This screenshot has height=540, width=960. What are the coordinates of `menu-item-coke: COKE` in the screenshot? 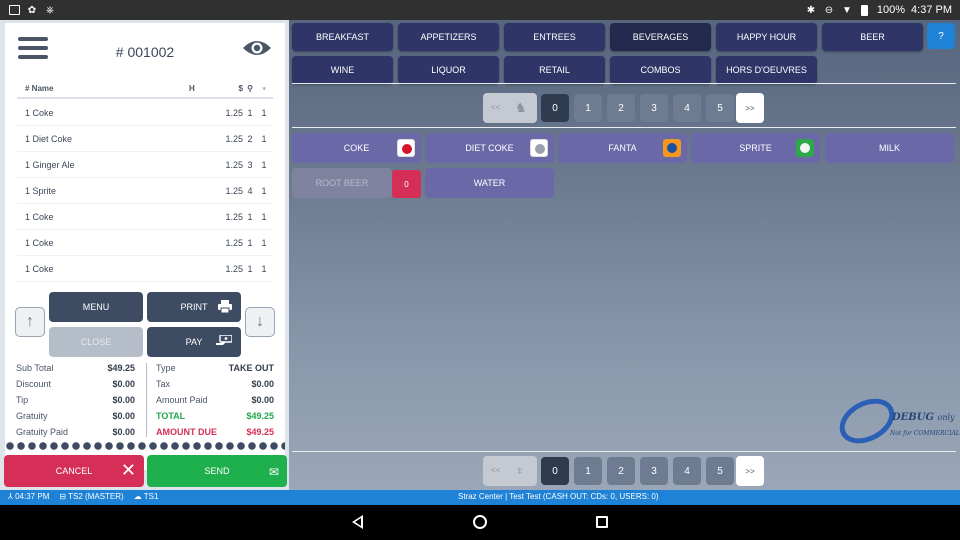 It's located at (356, 148).